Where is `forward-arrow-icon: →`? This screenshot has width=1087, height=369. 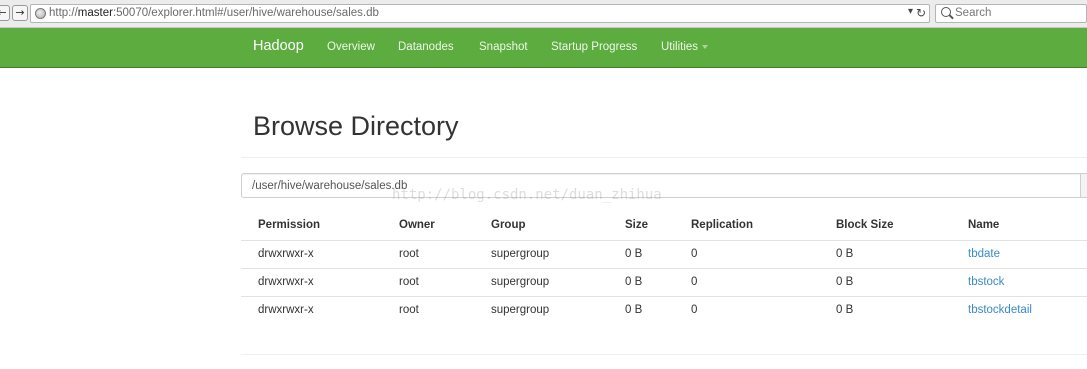
forward-arrow-icon: → is located at coordinates (20, 13).